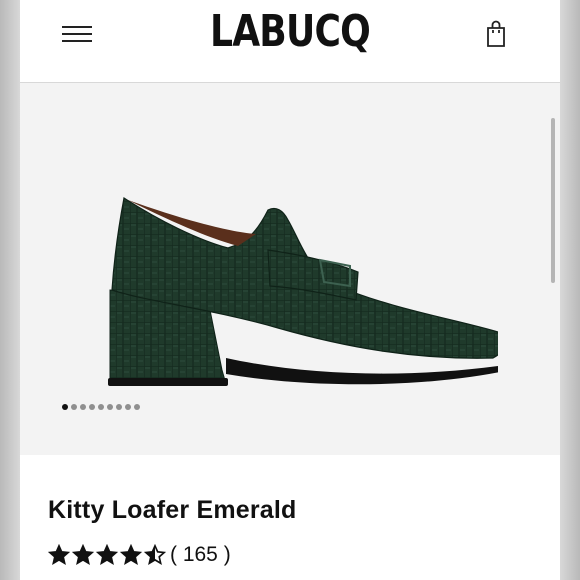 The width and height of the screenshot is (580, 580). Describe the element at coordinates (200, 555) in the screenshot. I see `review-count: ( 165 )` at that location.